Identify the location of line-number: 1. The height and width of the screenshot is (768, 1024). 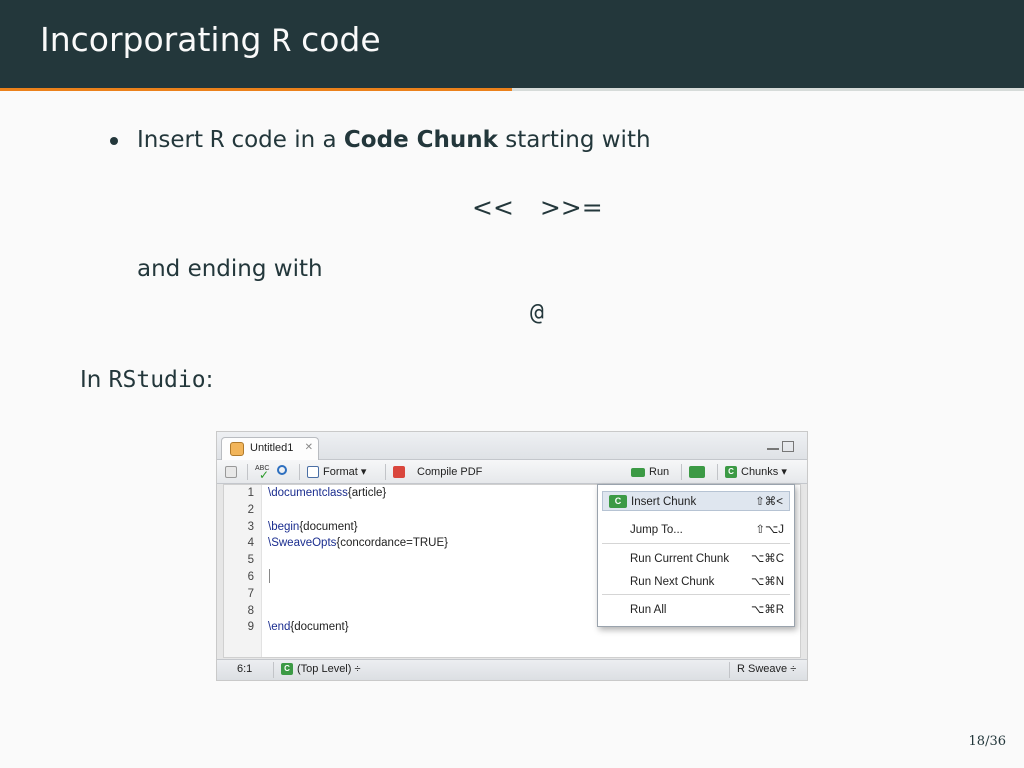
(250, 493).